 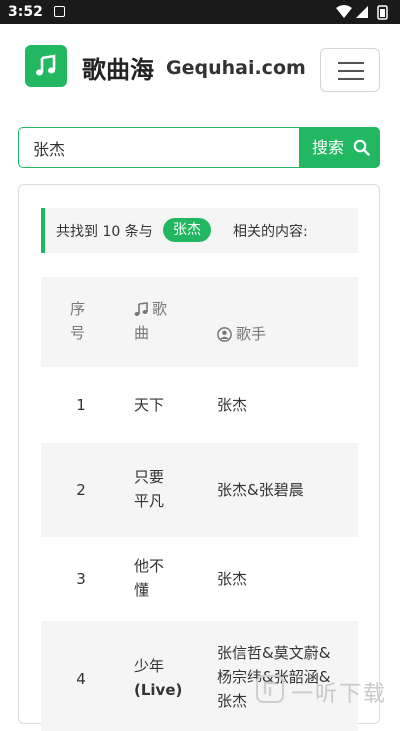 What do you see at coordinates (169, 566) in the screenshot?
I see `song-title-line1: 他不` at bounding box center [169, 566].